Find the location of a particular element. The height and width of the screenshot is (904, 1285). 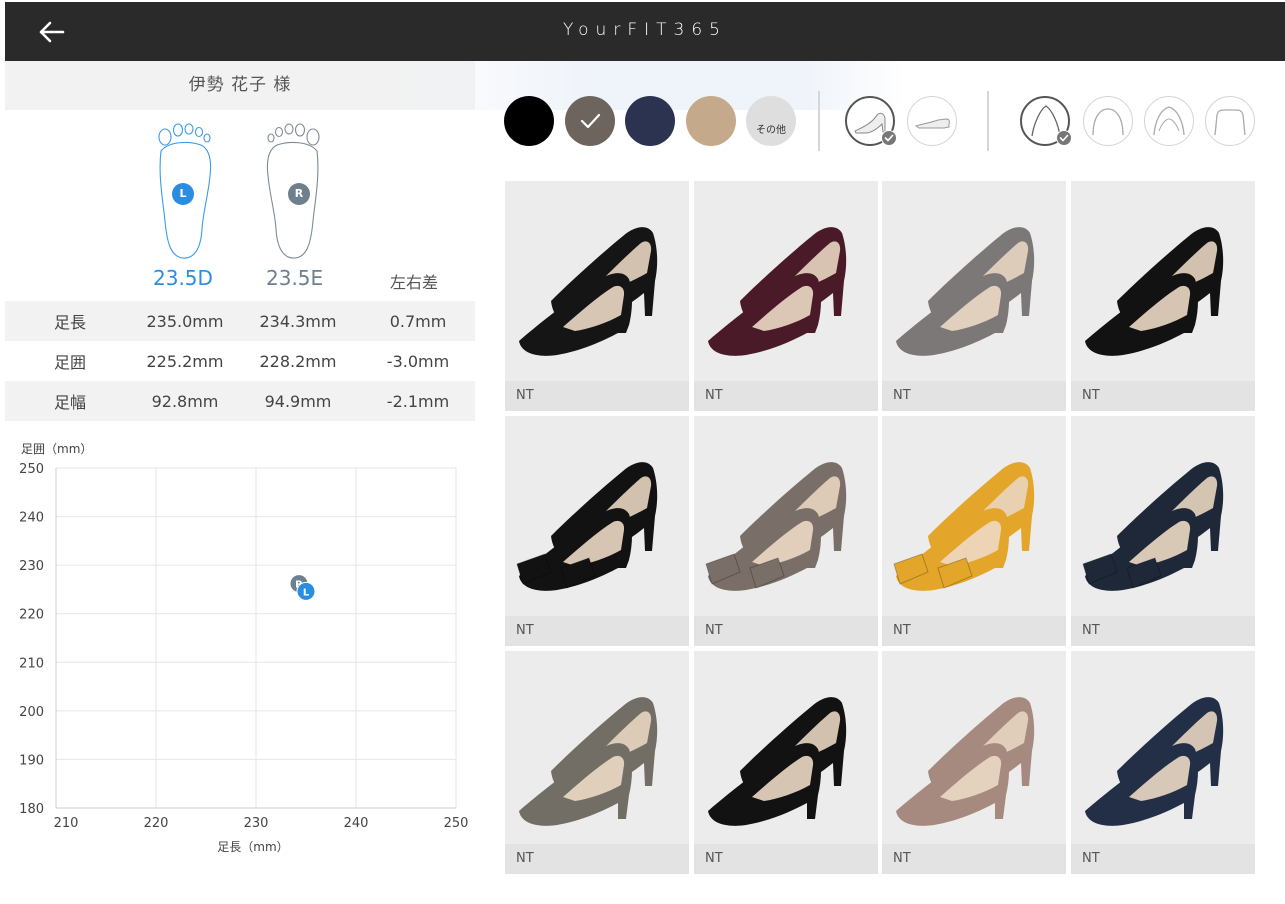

top-bar: YourFIT365 is located at coordinates (645, 31).